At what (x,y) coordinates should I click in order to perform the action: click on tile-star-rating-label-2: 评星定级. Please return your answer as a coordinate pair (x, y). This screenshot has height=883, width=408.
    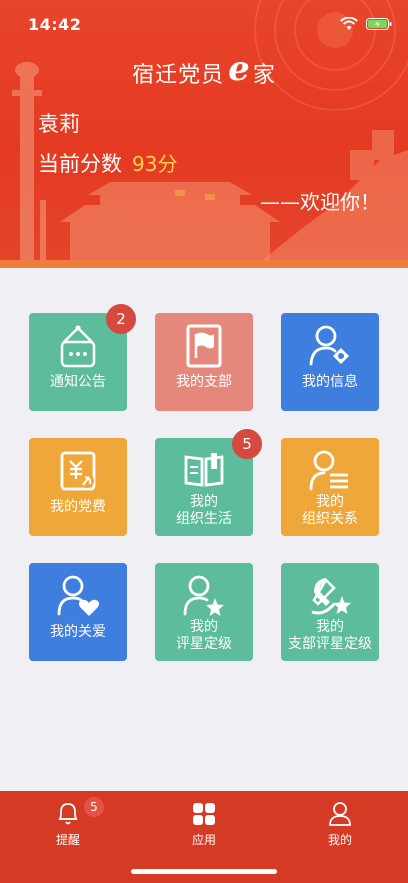
    Looking at the image, I should click on (204, 644).